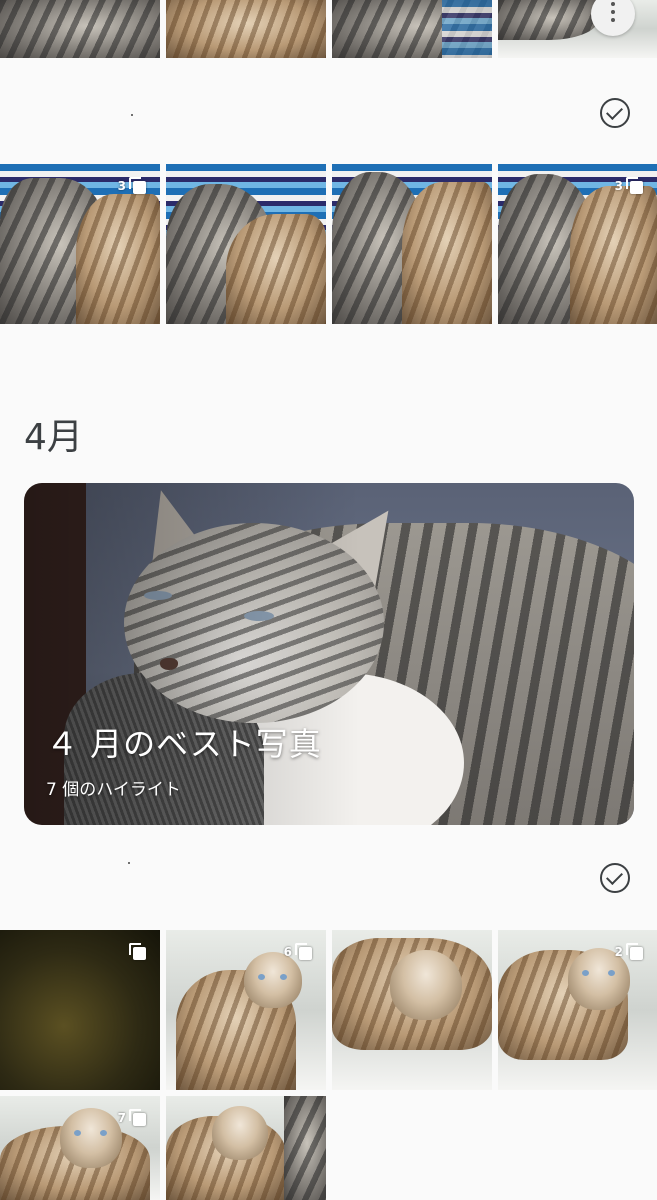  What do you see at coordinates (467, 29) in the screenshot?
I see `blanket` at bounding box center [467, 29].